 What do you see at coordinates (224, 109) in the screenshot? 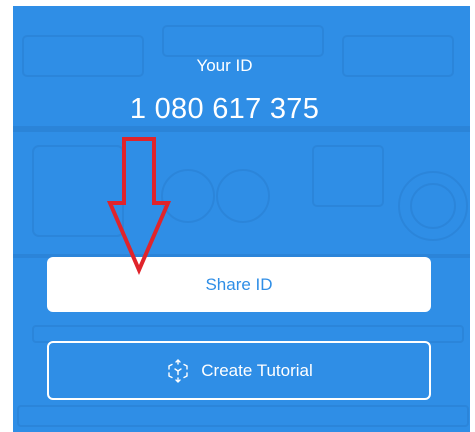
I see `your-id-value: 1 080 617 375` at bounding box center [224, 109].